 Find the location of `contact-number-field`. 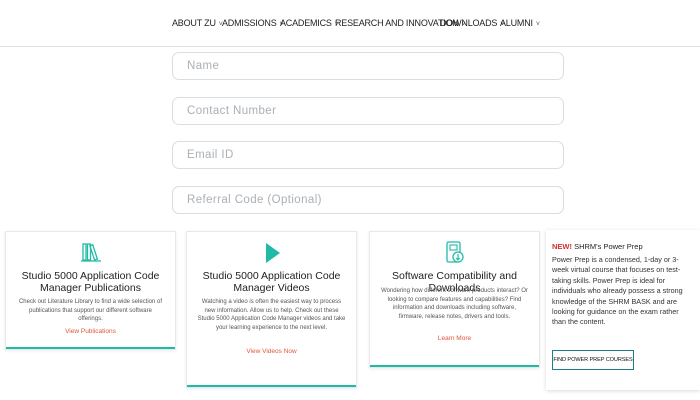

contact-number-field is located at coordinates (368, 111).